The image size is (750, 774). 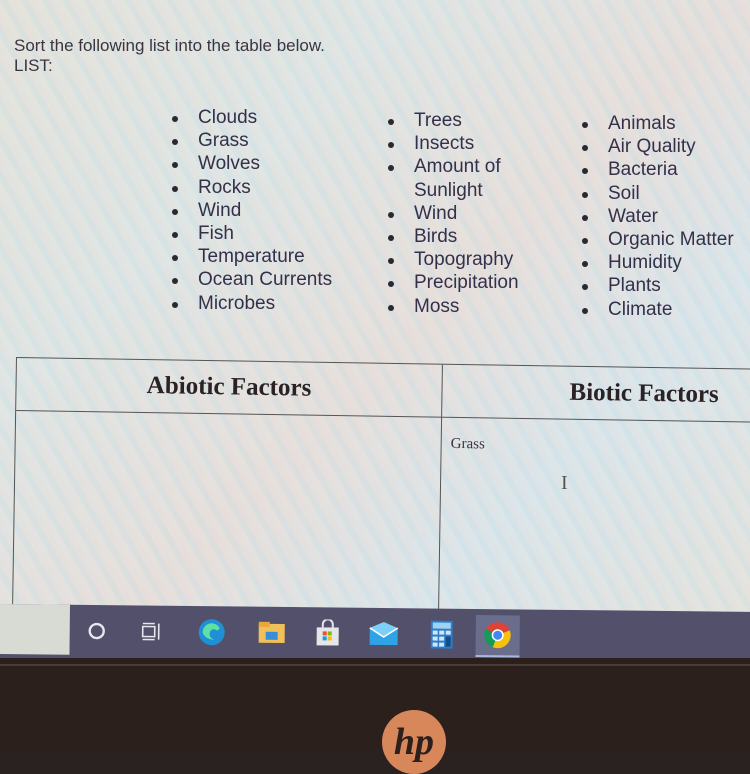 What do you see at coordinates (375, 665) in the screenshot?
I see `bezel-edge` at bounding box center [375, 665].